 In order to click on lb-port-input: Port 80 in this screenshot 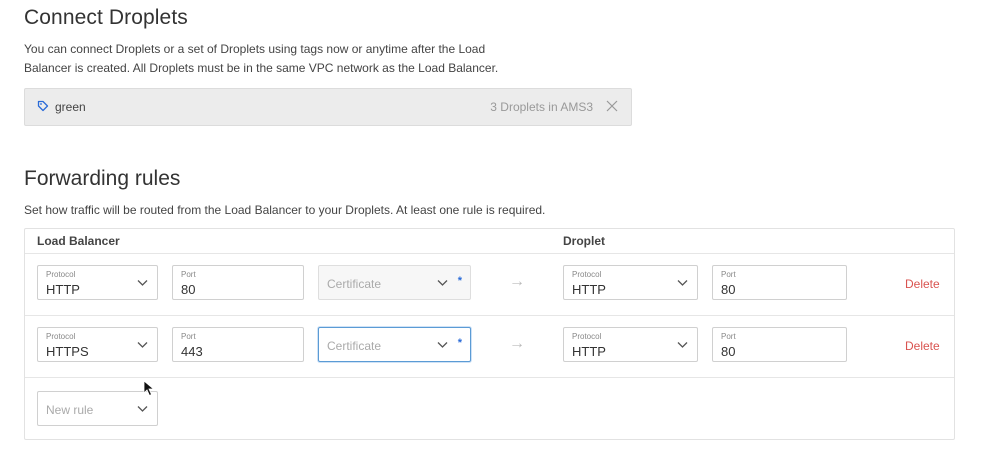, I will do `click(238, 282)`.